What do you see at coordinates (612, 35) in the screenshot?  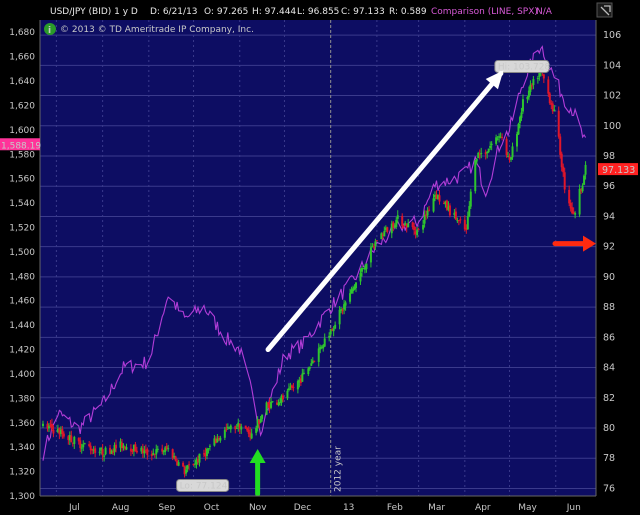 I see `right-tick-label: 106` at bounding box center [612, 35].